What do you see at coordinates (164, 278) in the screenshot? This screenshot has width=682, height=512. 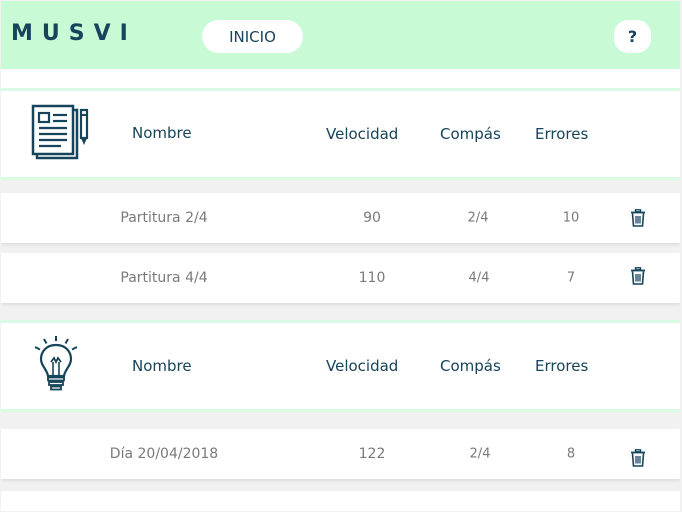 I see `row-nombre: Partitura 4/4` at bounding box center [164, 278].